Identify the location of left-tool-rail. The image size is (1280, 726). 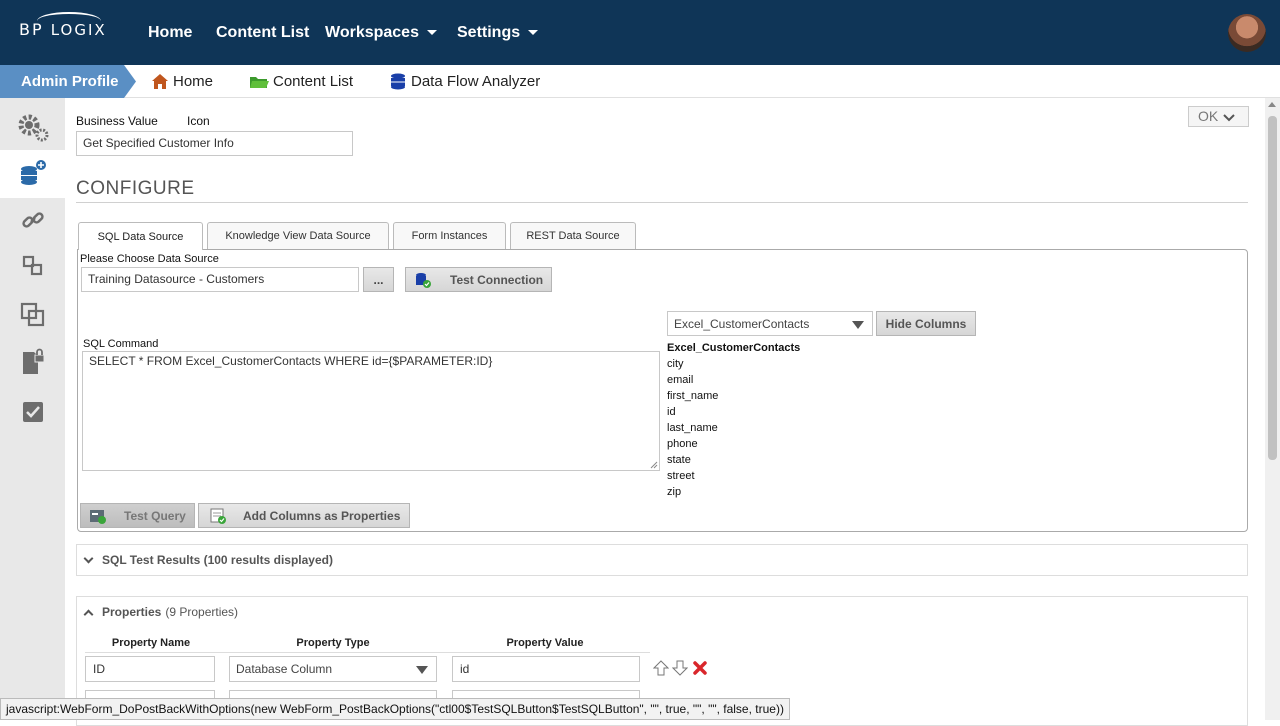
(32, 409).